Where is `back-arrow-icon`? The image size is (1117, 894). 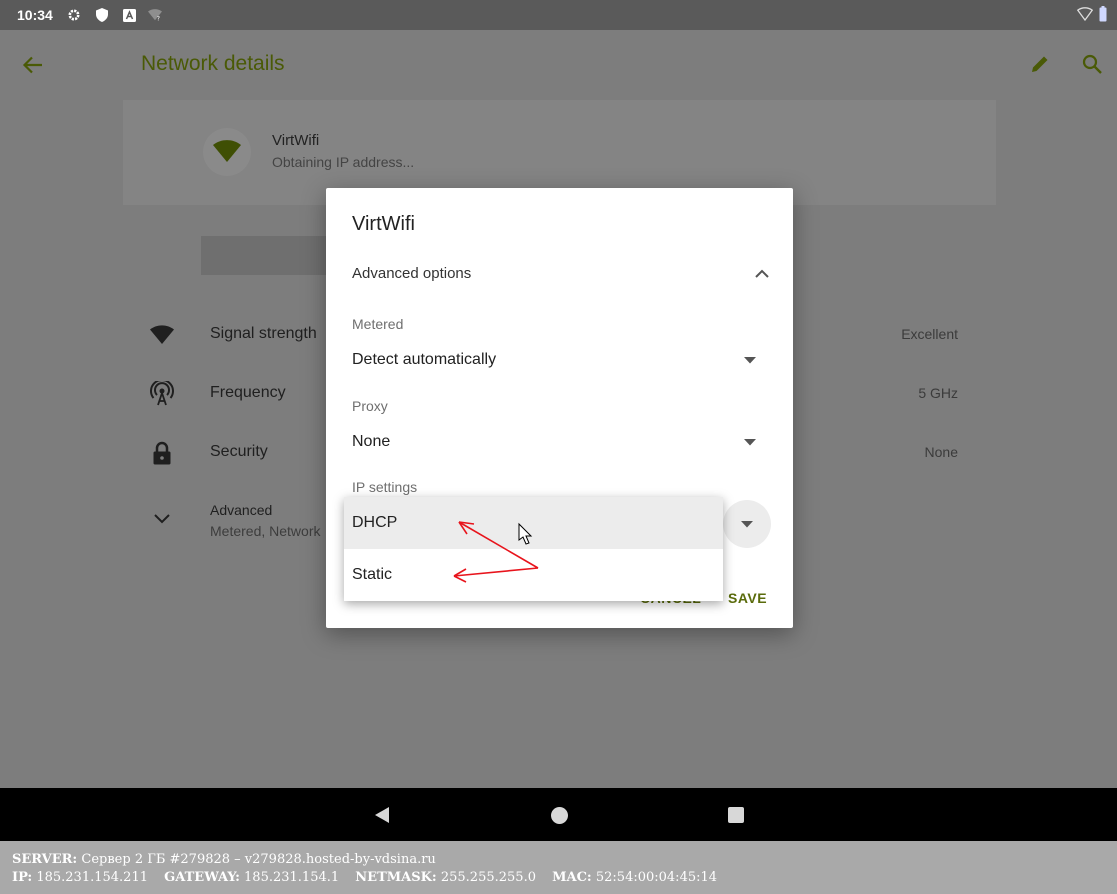
back-arrow-icon is located at coordinates (32, 65).